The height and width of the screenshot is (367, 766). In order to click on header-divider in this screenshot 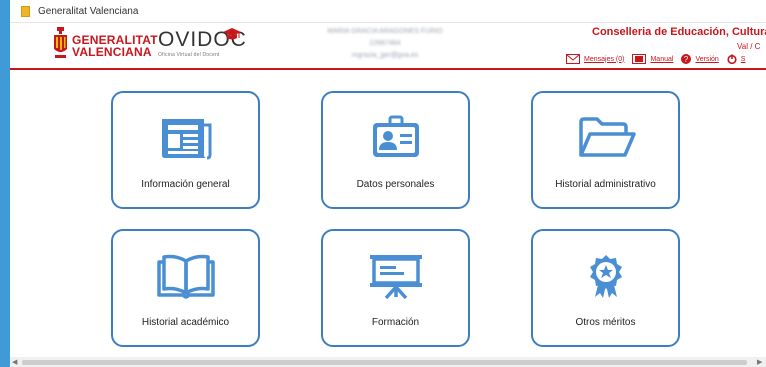, I will do `click(388, 69)`.